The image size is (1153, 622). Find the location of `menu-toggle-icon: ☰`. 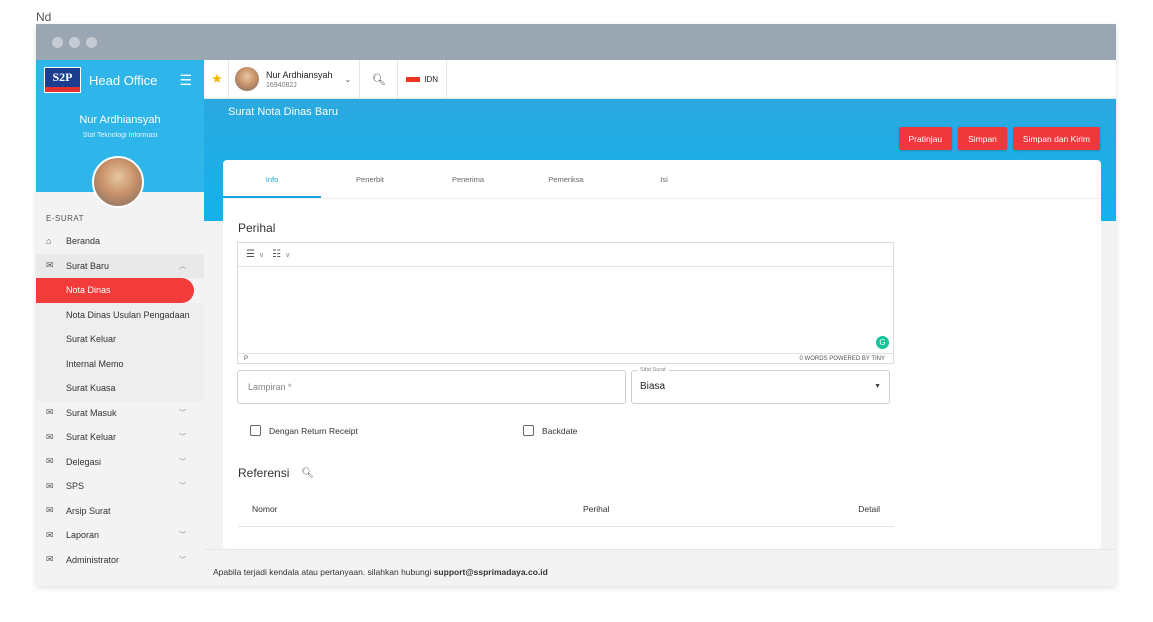

menu-toggle-icon: ☰ is located at coordinates (185, 80).